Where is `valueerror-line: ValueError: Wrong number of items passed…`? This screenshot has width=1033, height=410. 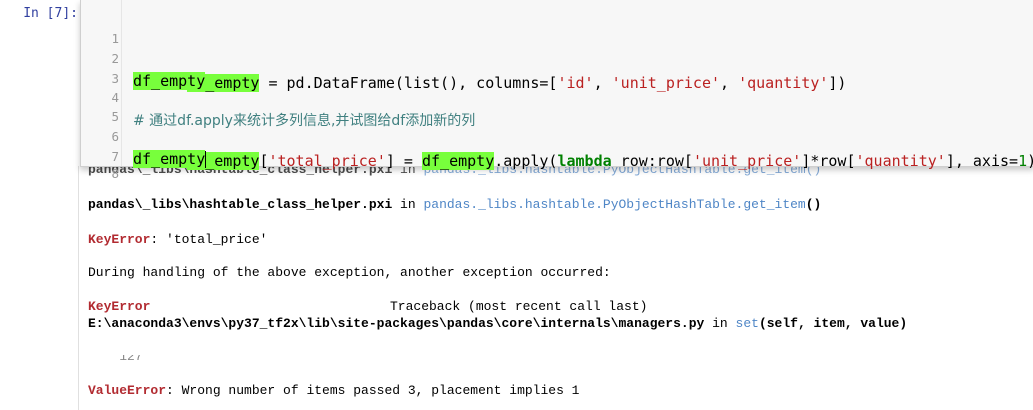 valueerror-line: ValueError: Wrong number of items passed… is located at coordinates (333, 391).